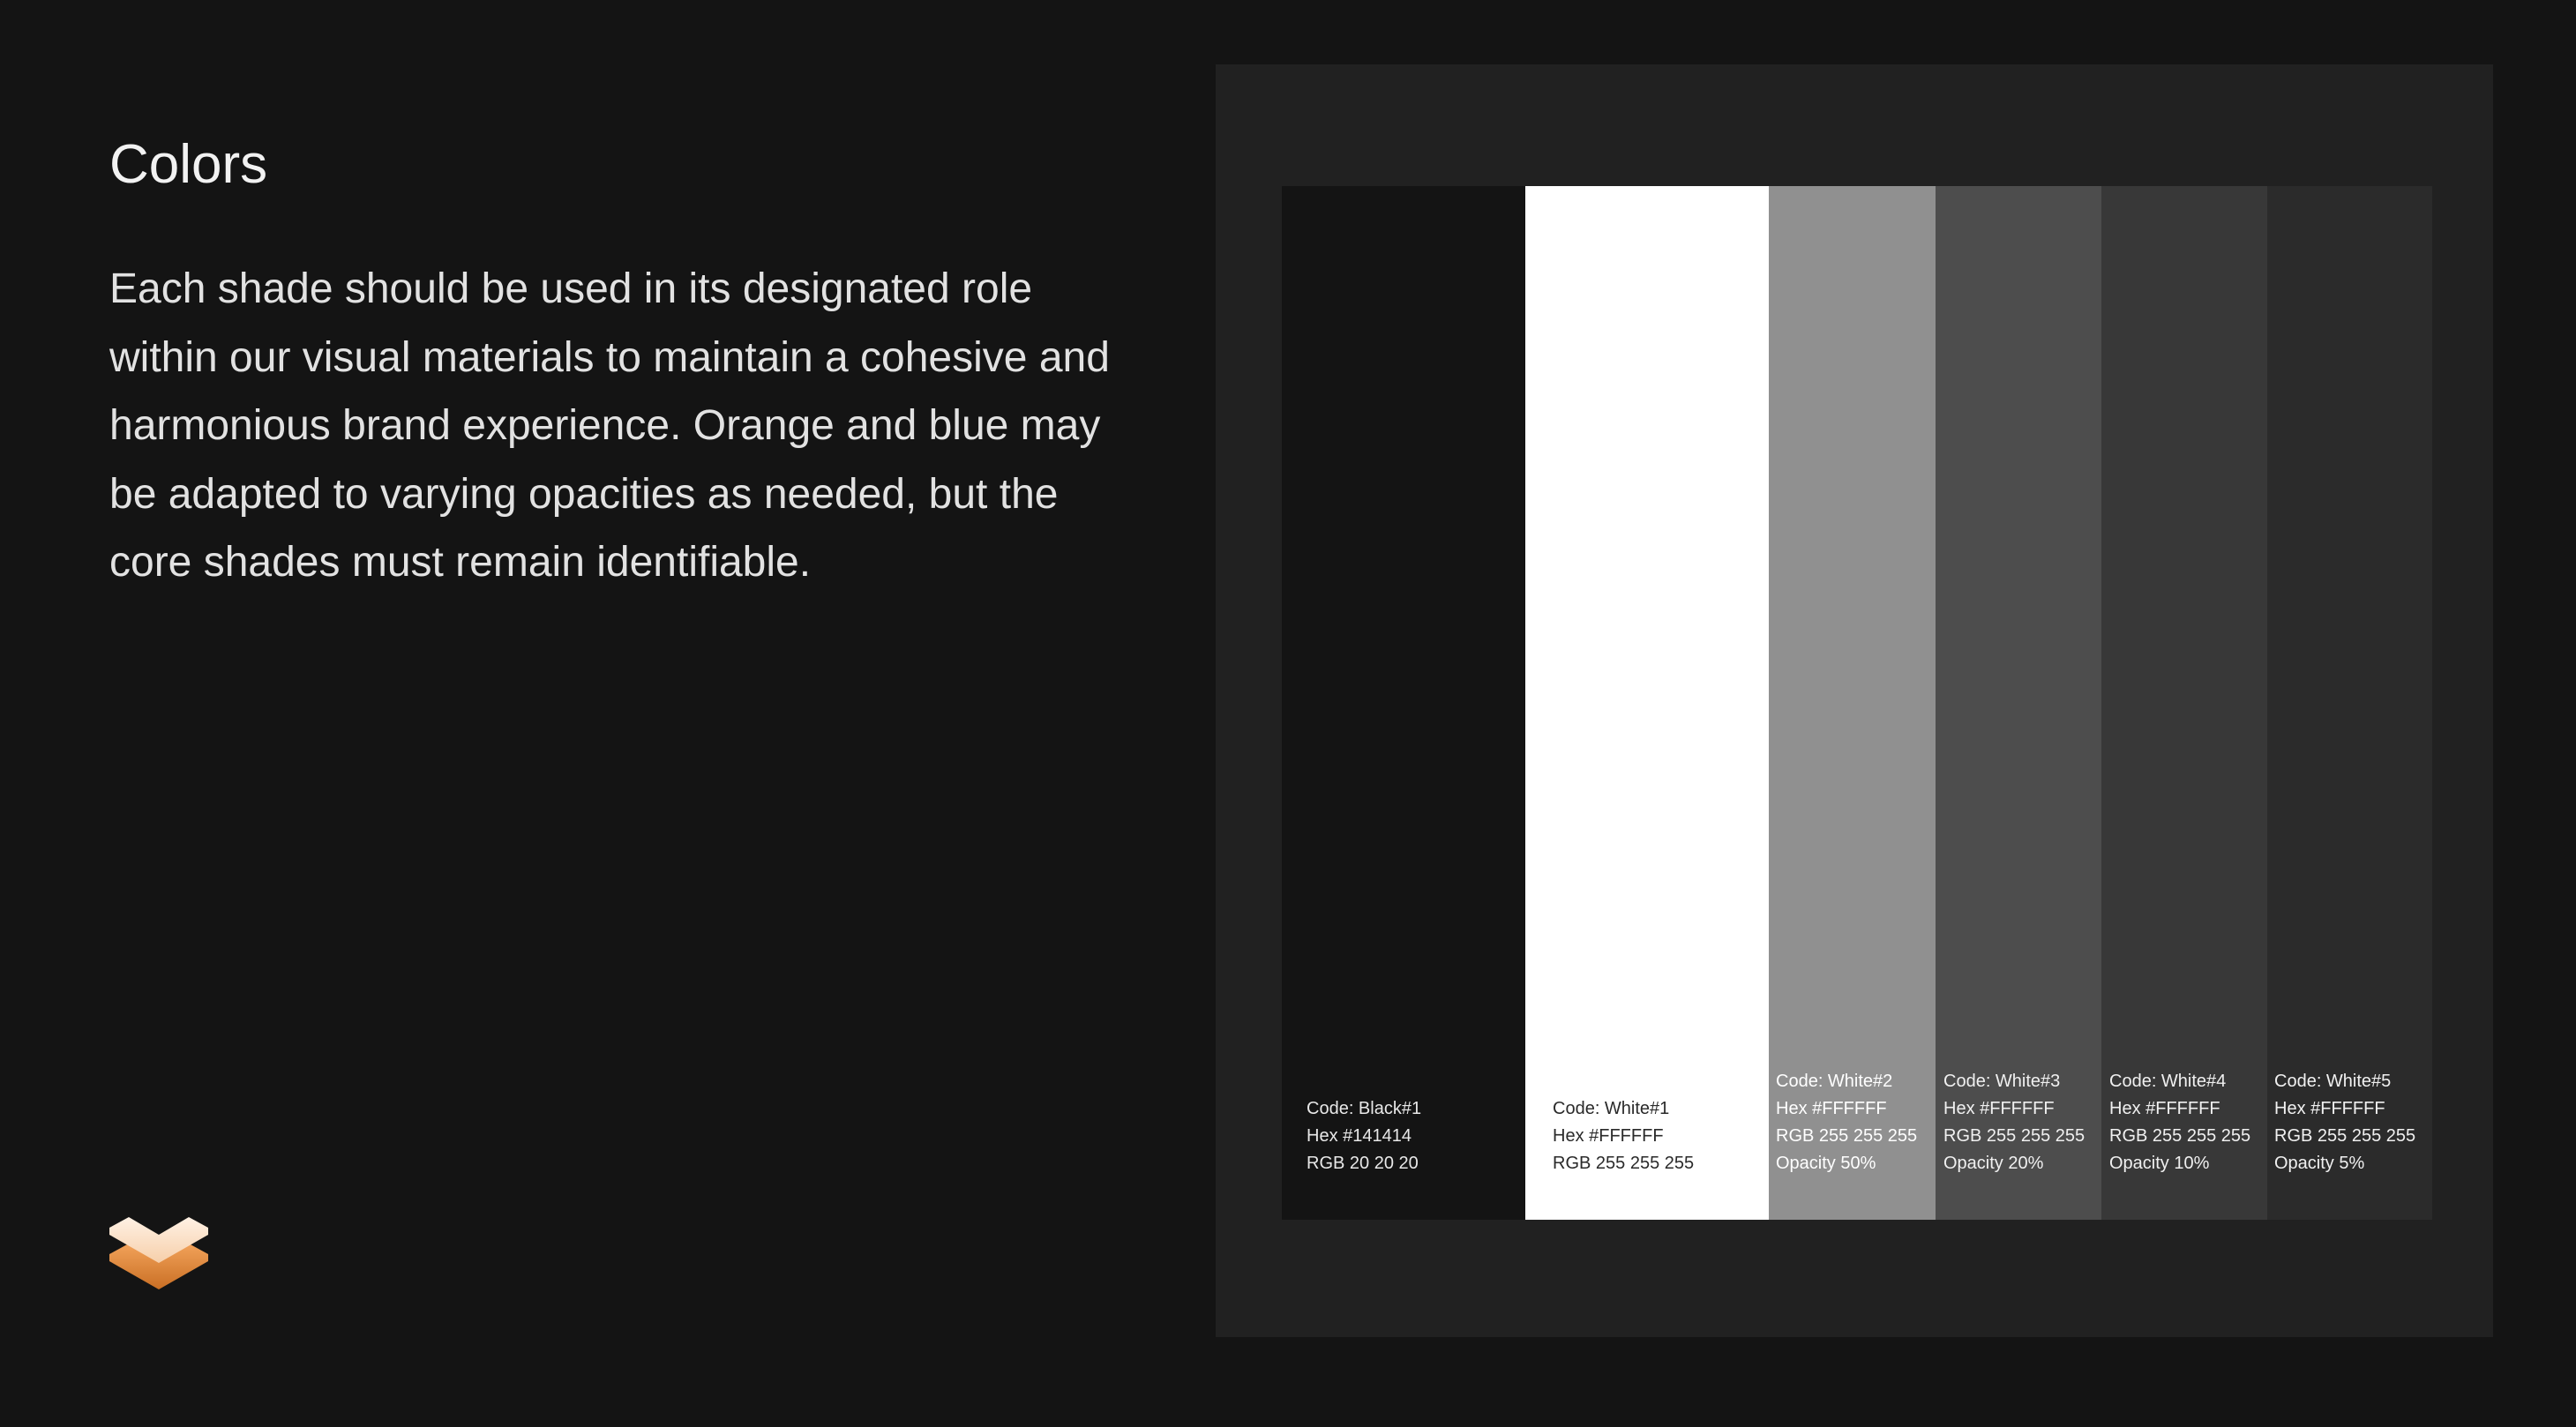 This screenshot has width=2576, height=1427. What do you see at coordinates (1826, 1163) in the screenshot?
I see `swatch-opacity: Opacity 50%` at bounding box center [1826, 1163].